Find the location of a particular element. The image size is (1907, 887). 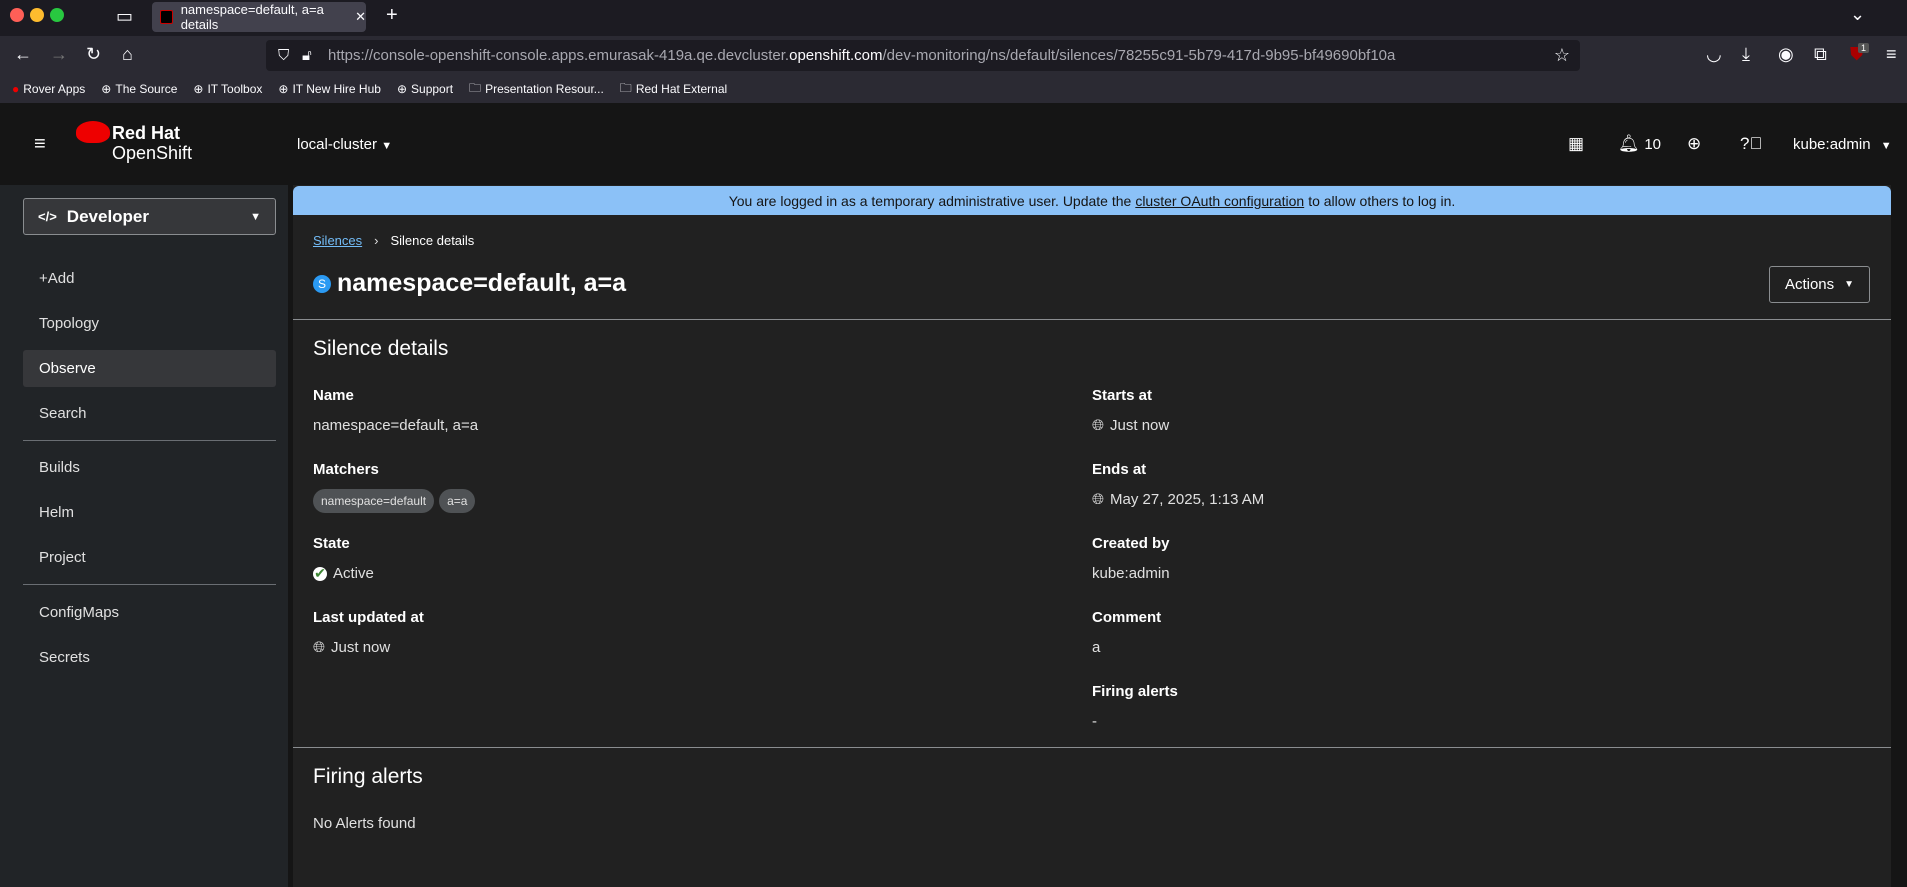

actions-dropdown: Actions ▼ is located at coordinates (1819, 284).